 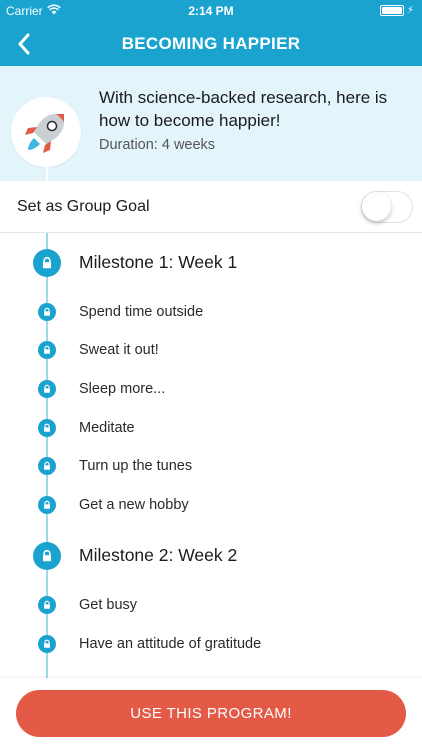 What do you see at coordinates (141, 312) in the screenshot?
I see `list-item-label: Spend time outside` at bounding box center [141, 312].